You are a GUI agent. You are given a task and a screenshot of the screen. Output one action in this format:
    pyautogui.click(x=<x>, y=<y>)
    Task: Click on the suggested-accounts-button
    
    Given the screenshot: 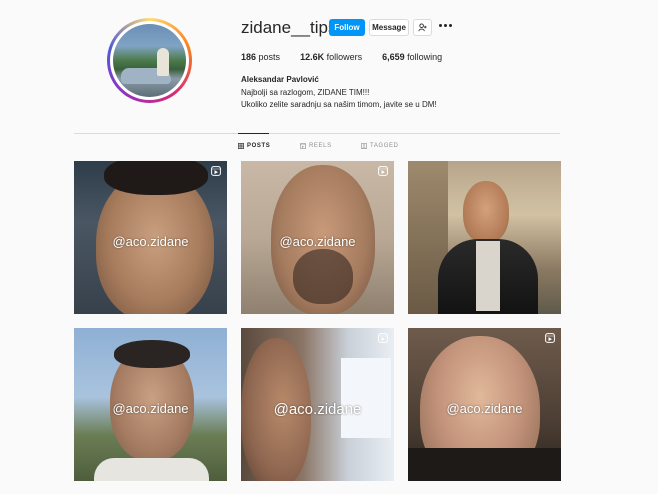 What is the action you would take?
    pyautogui.click(x=422, y=27)
    